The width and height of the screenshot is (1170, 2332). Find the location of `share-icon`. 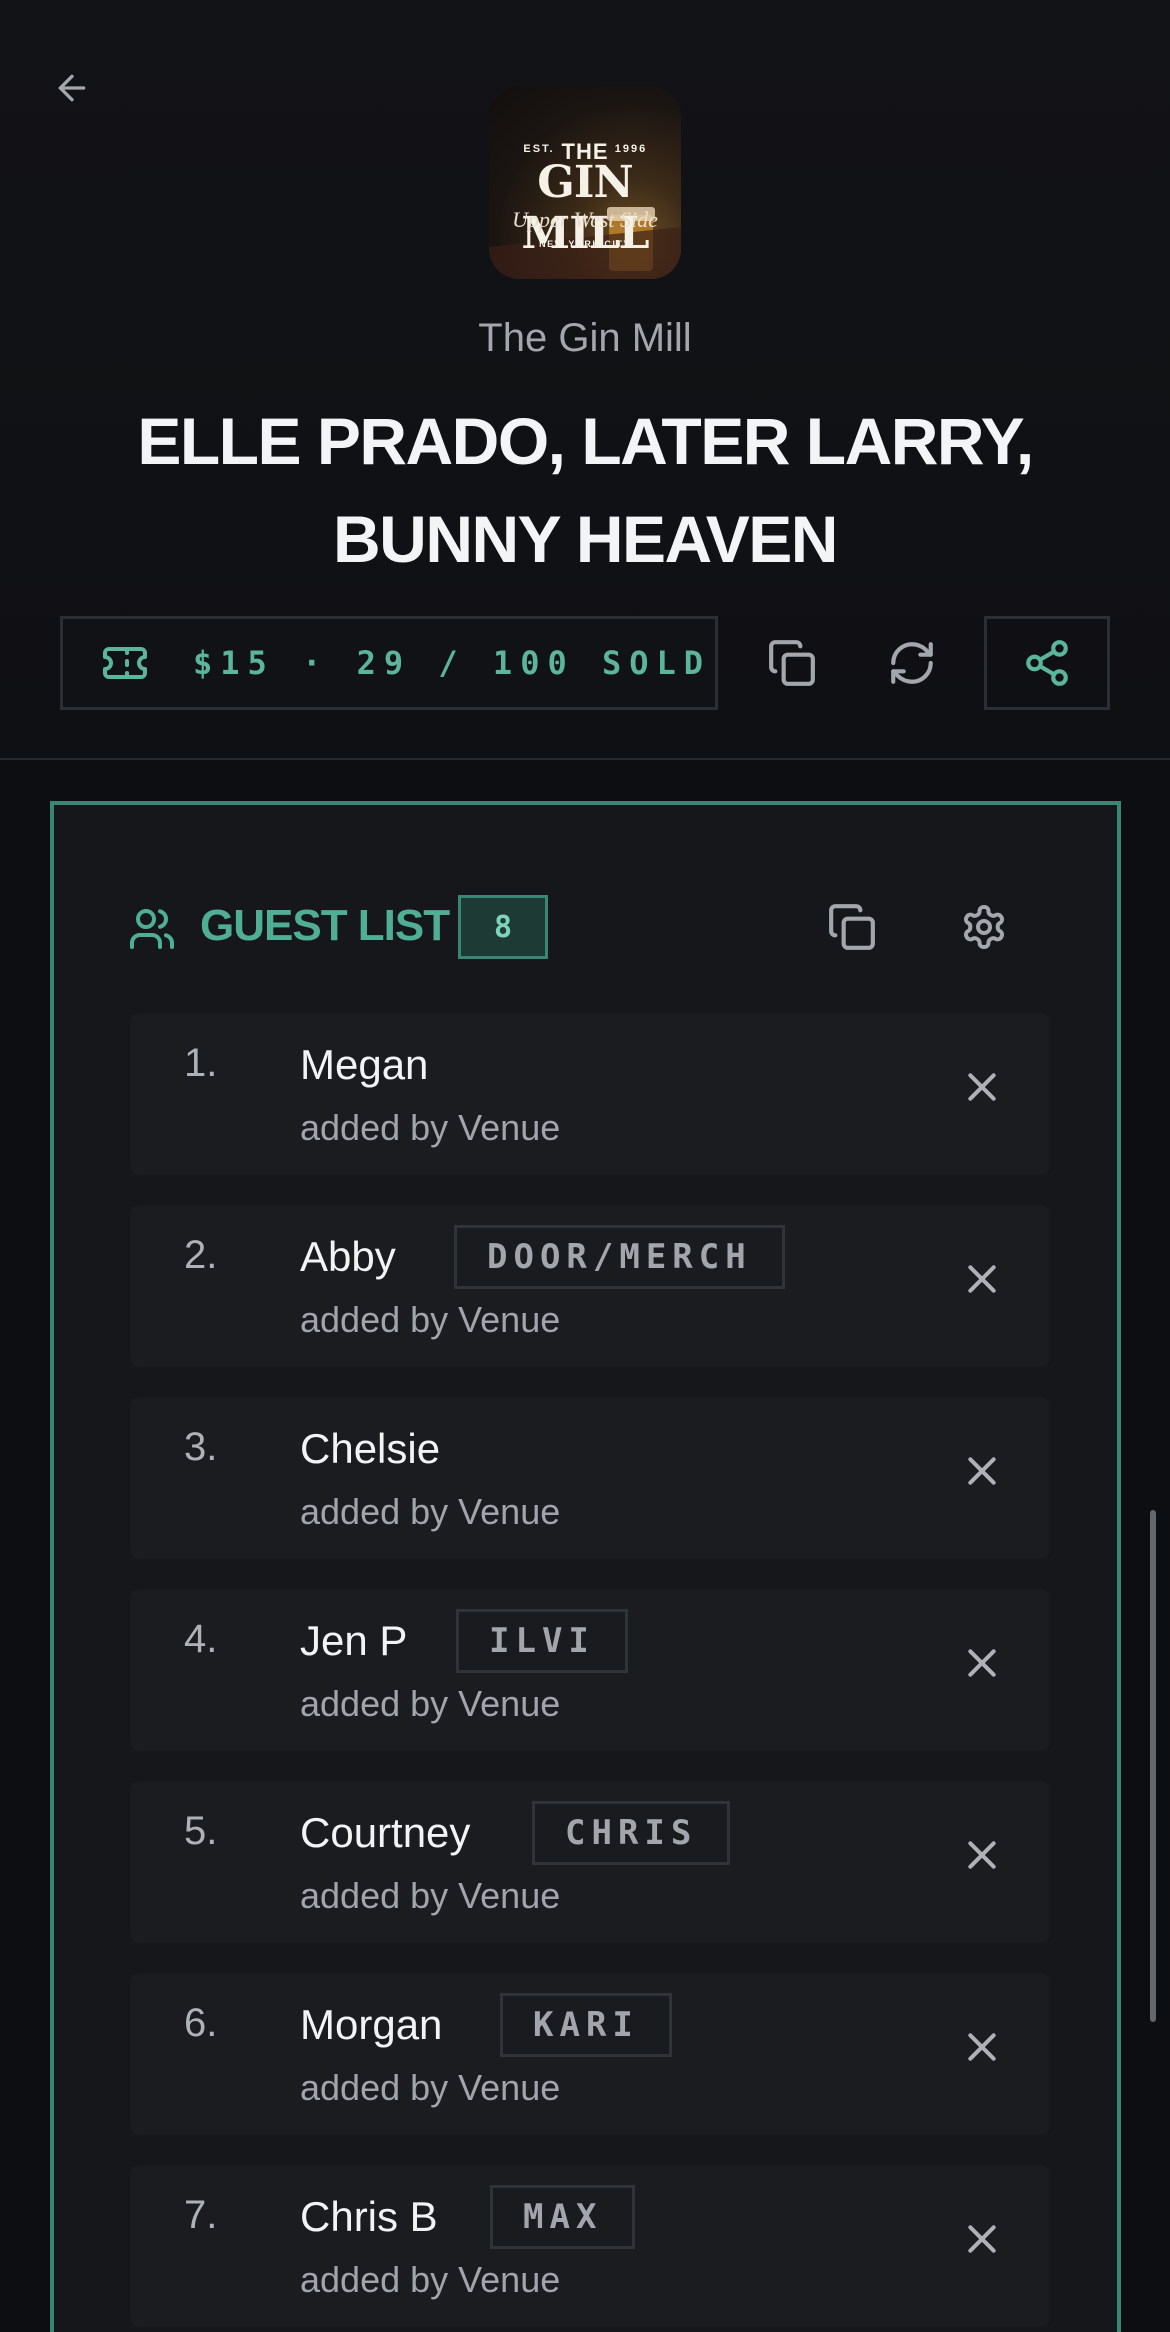

share-icon is located at coordinates (1047, 663).